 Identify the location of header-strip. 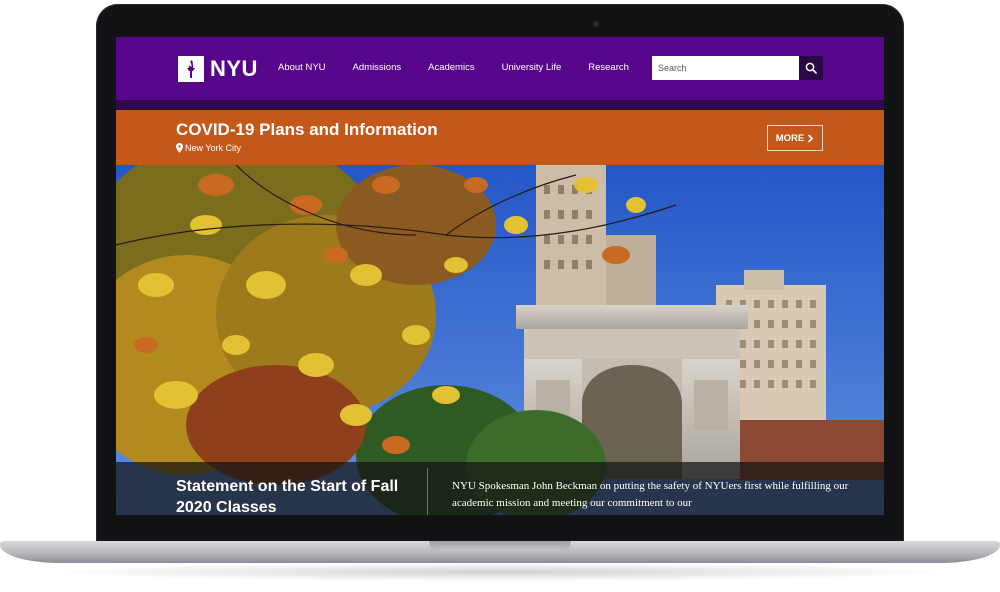
(500, 105).